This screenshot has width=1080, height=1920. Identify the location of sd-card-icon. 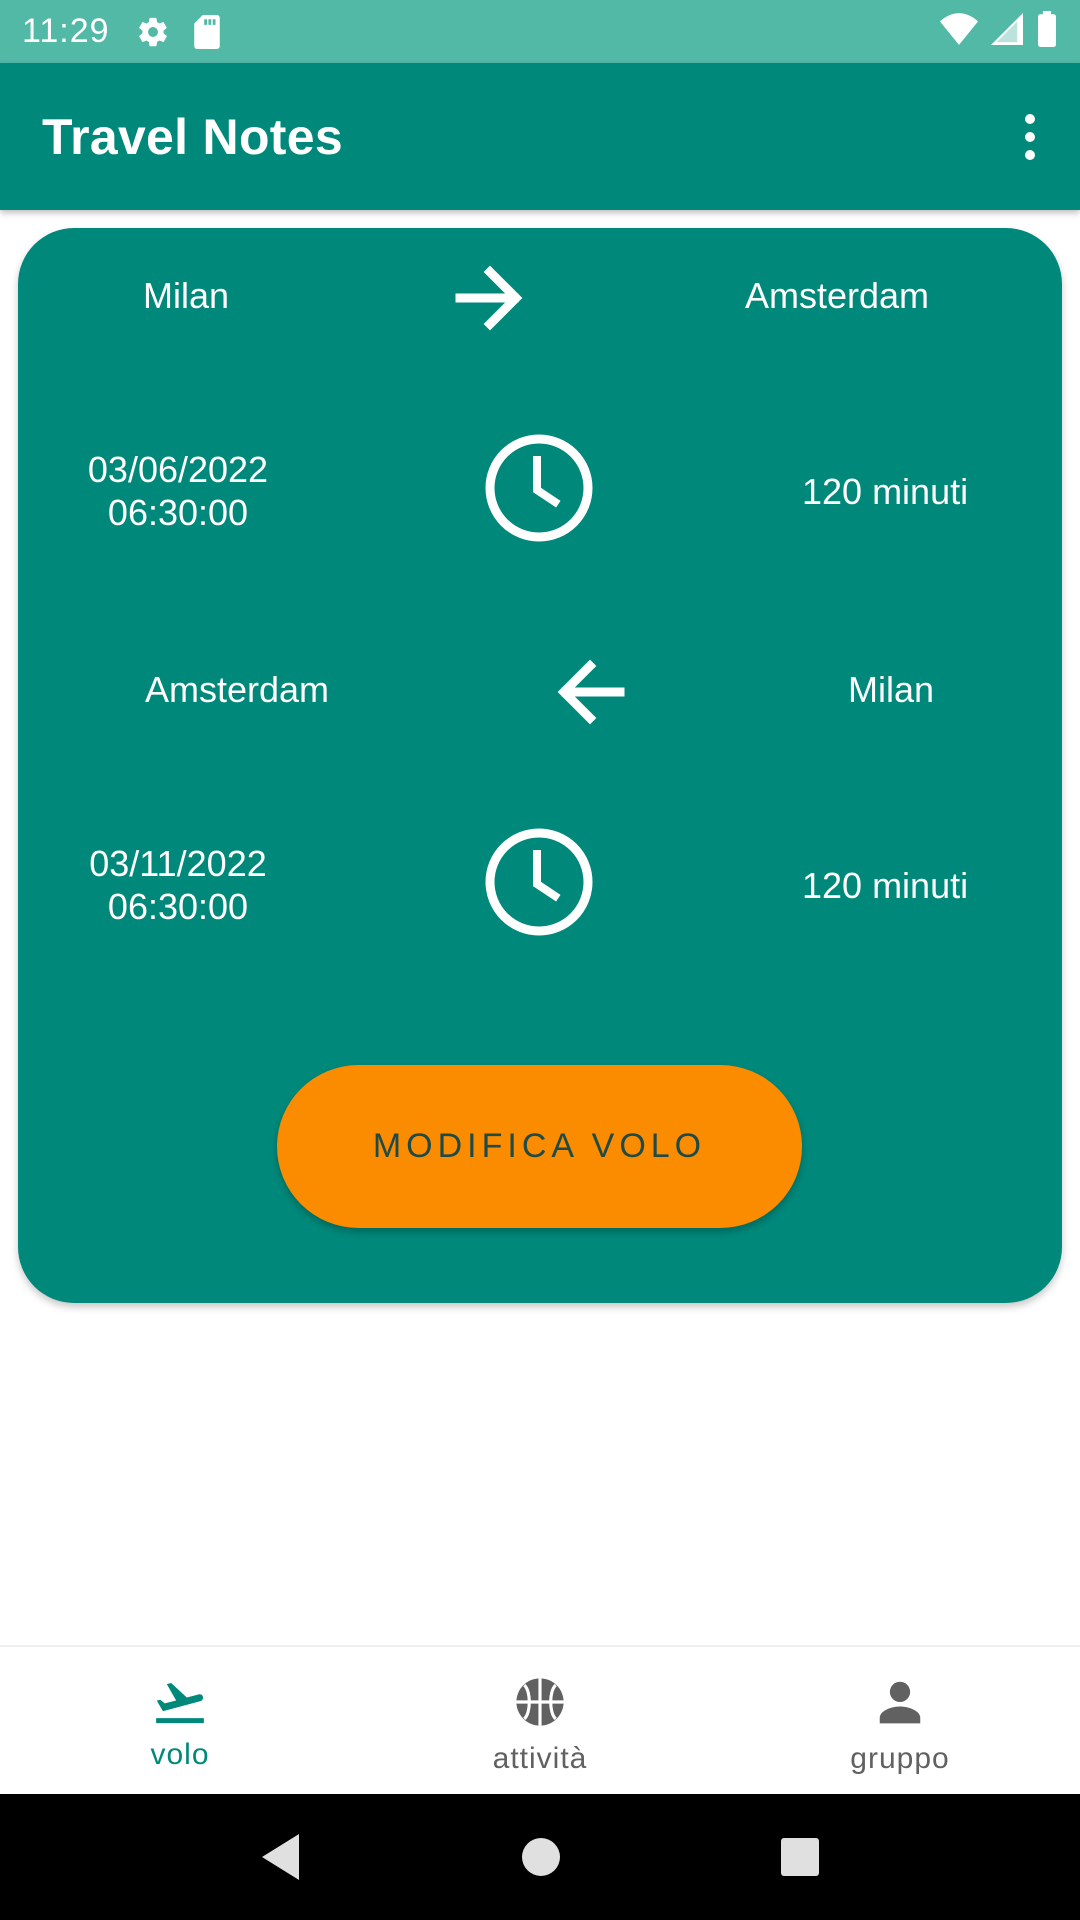
(207, 31).